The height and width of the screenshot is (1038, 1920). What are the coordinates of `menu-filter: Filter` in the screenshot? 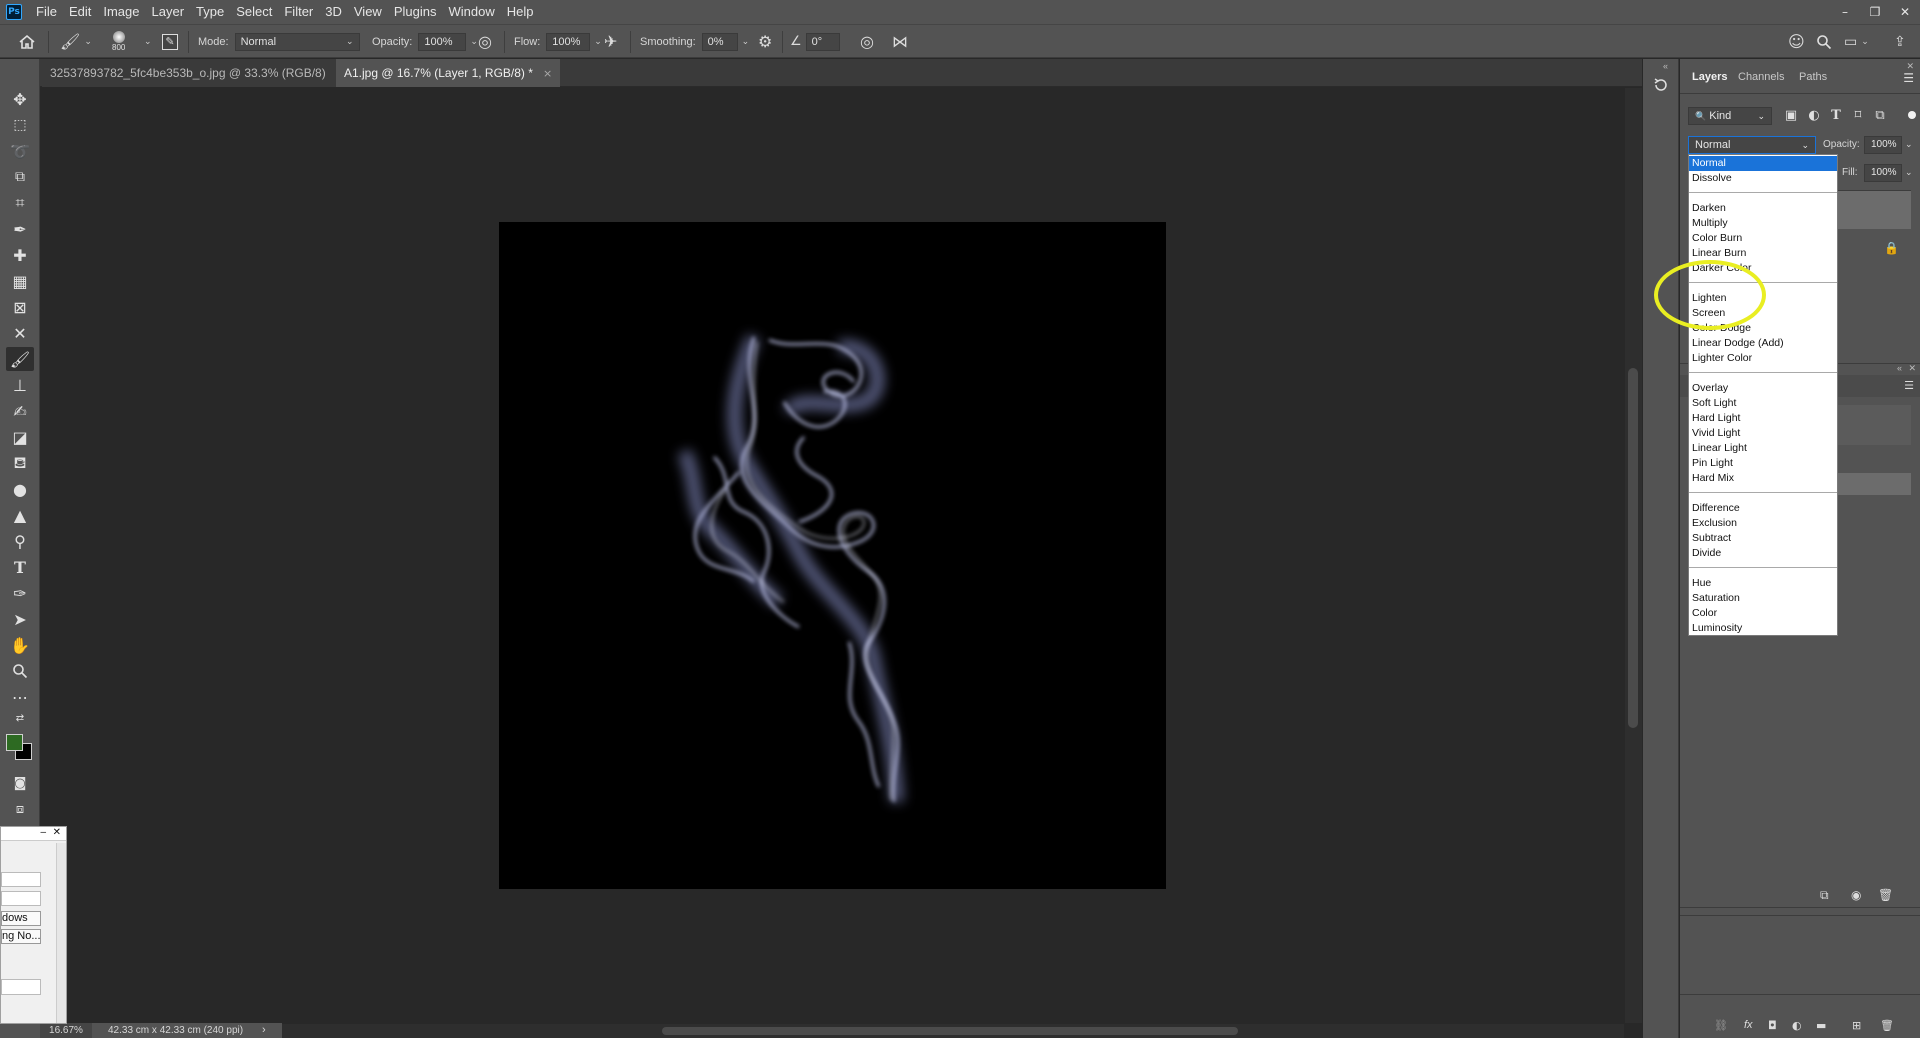 It's located at (298, 12).